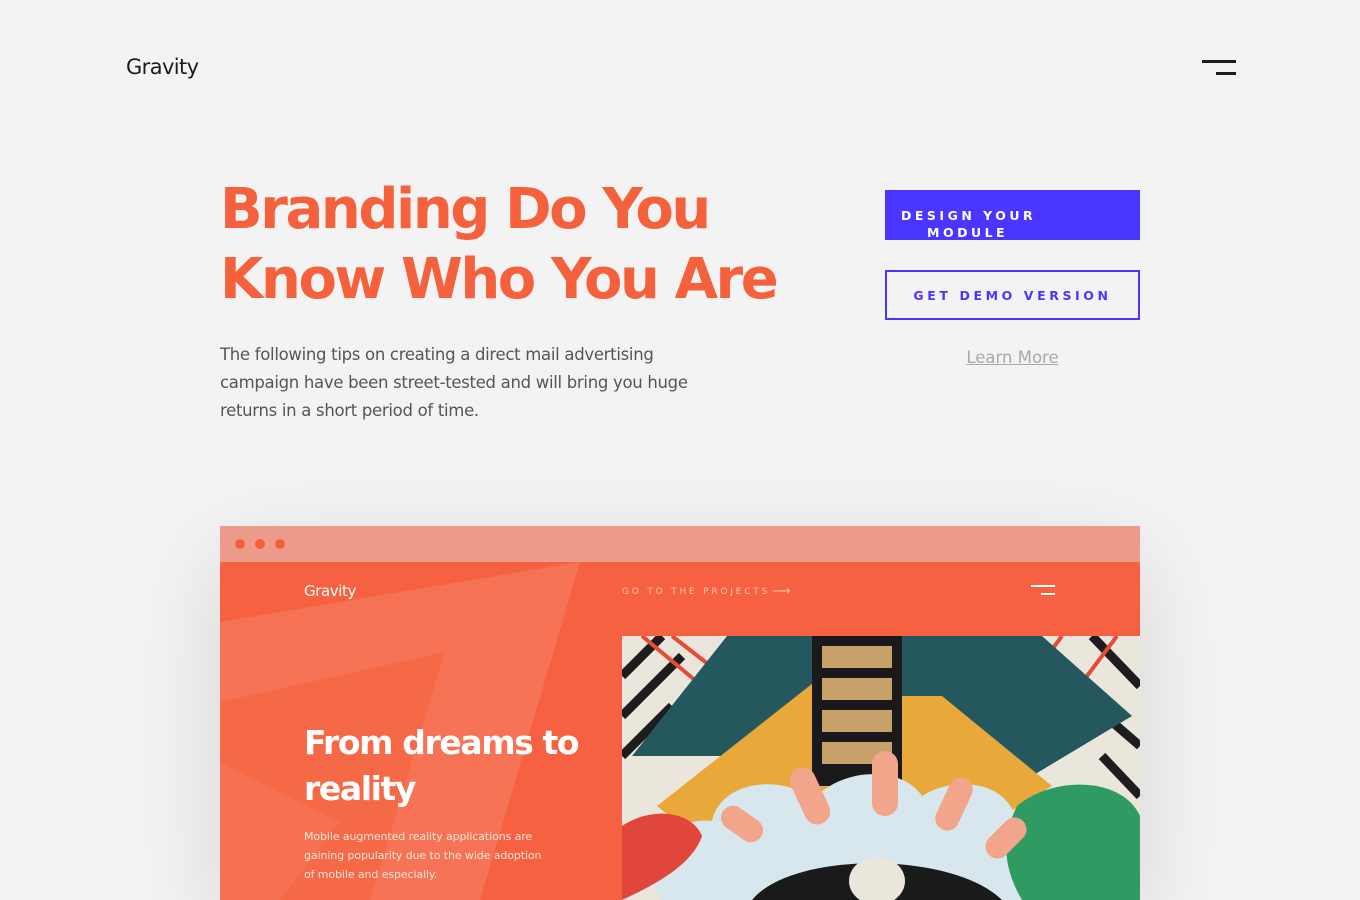  I want to click on design-your-module-button: DESIGN YOUR MODULE, so click(1012, 215).